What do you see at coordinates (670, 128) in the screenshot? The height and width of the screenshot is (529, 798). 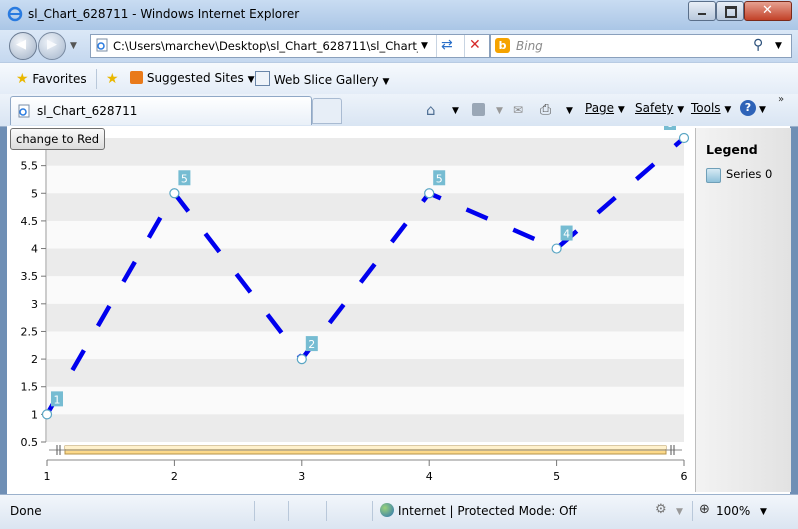 I see `data-label: 6` at bounding box center [670, 128].